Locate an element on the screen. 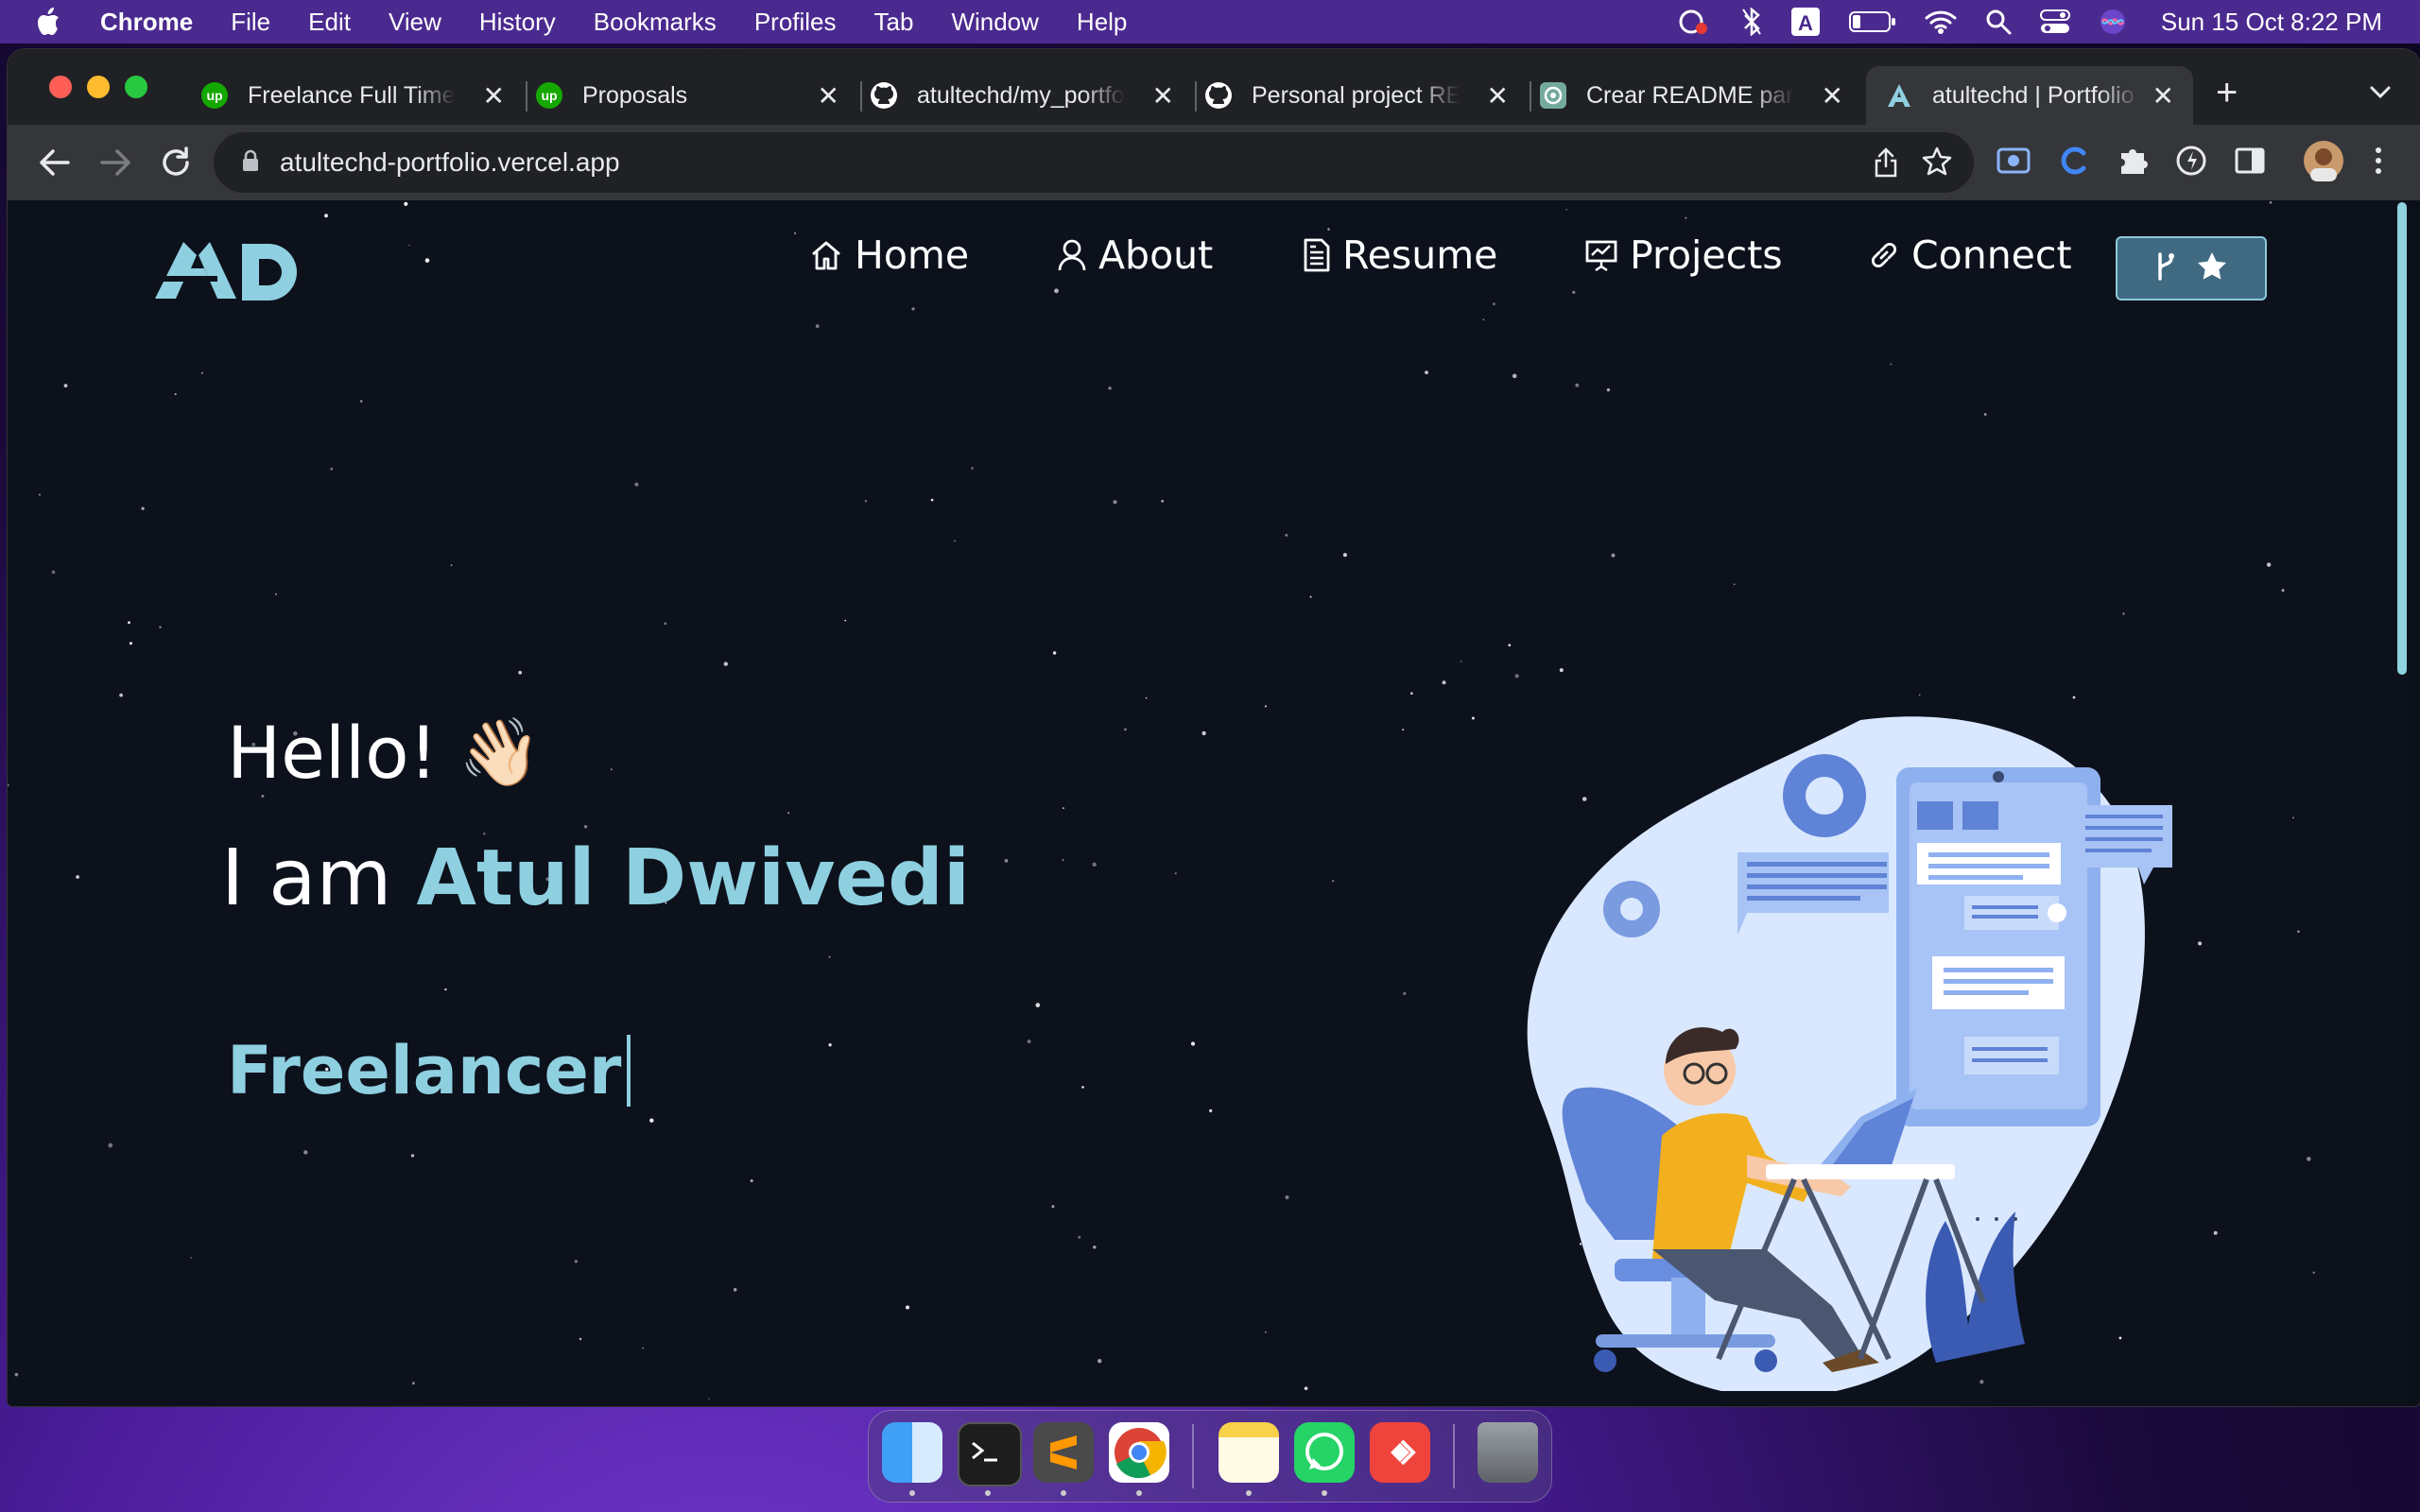 The image size is (2420, 1512). close-window-button is located at coordinates (60, 87).